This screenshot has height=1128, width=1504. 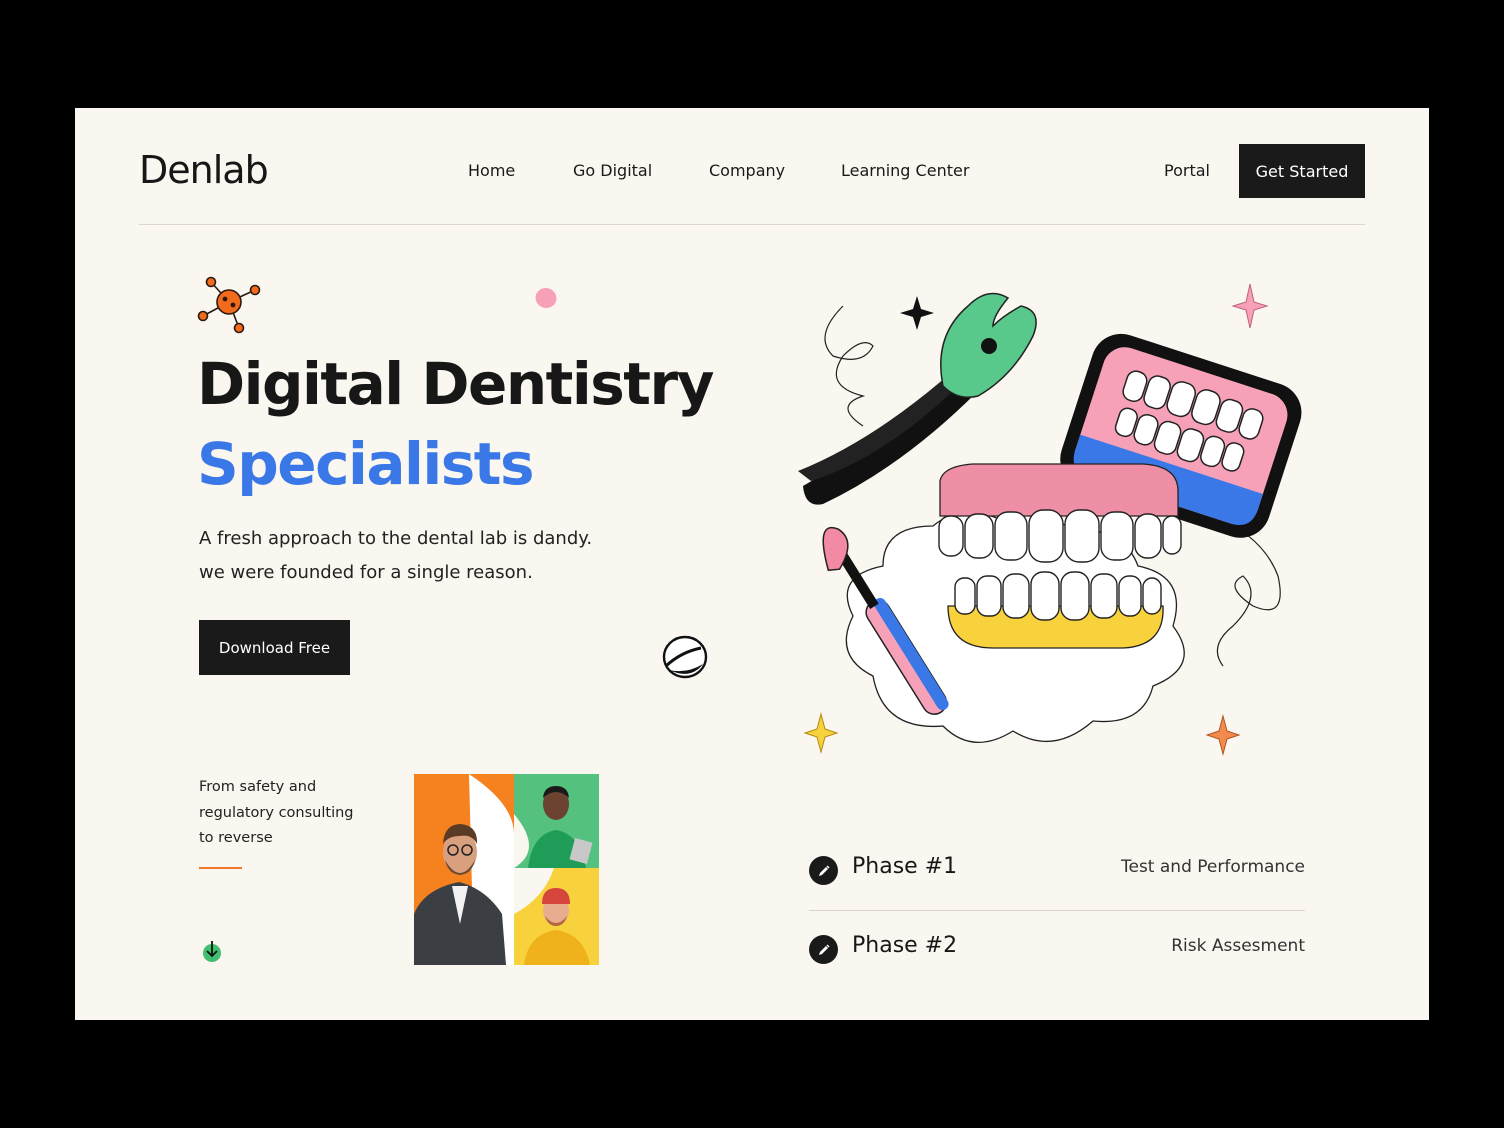 What do you see at coordinates (366, 572) in the screenshot?
I see `hero-description-line2: we were founded for a single reason.` at bounding box center [366, 572].